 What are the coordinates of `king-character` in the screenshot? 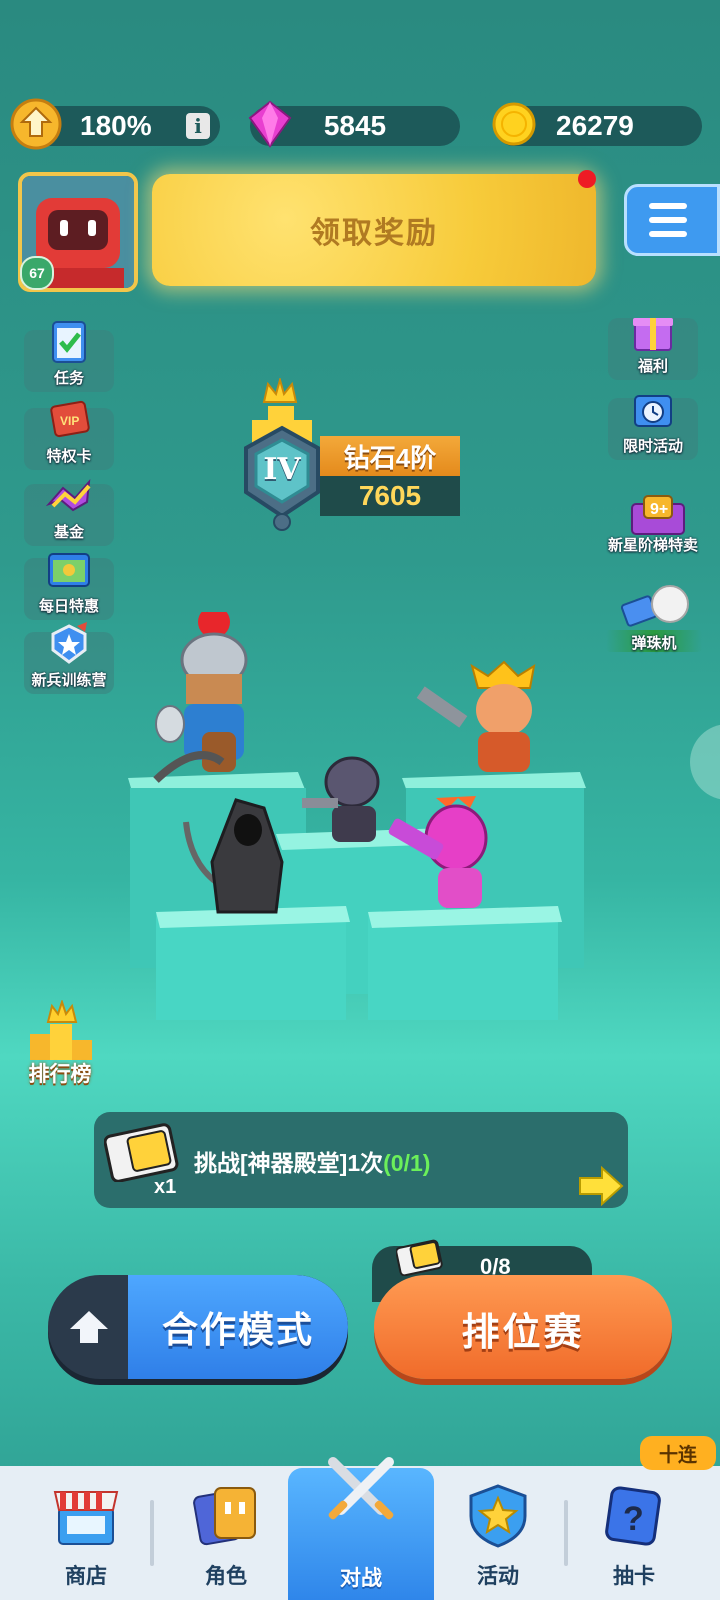 It's located at (476, 716).